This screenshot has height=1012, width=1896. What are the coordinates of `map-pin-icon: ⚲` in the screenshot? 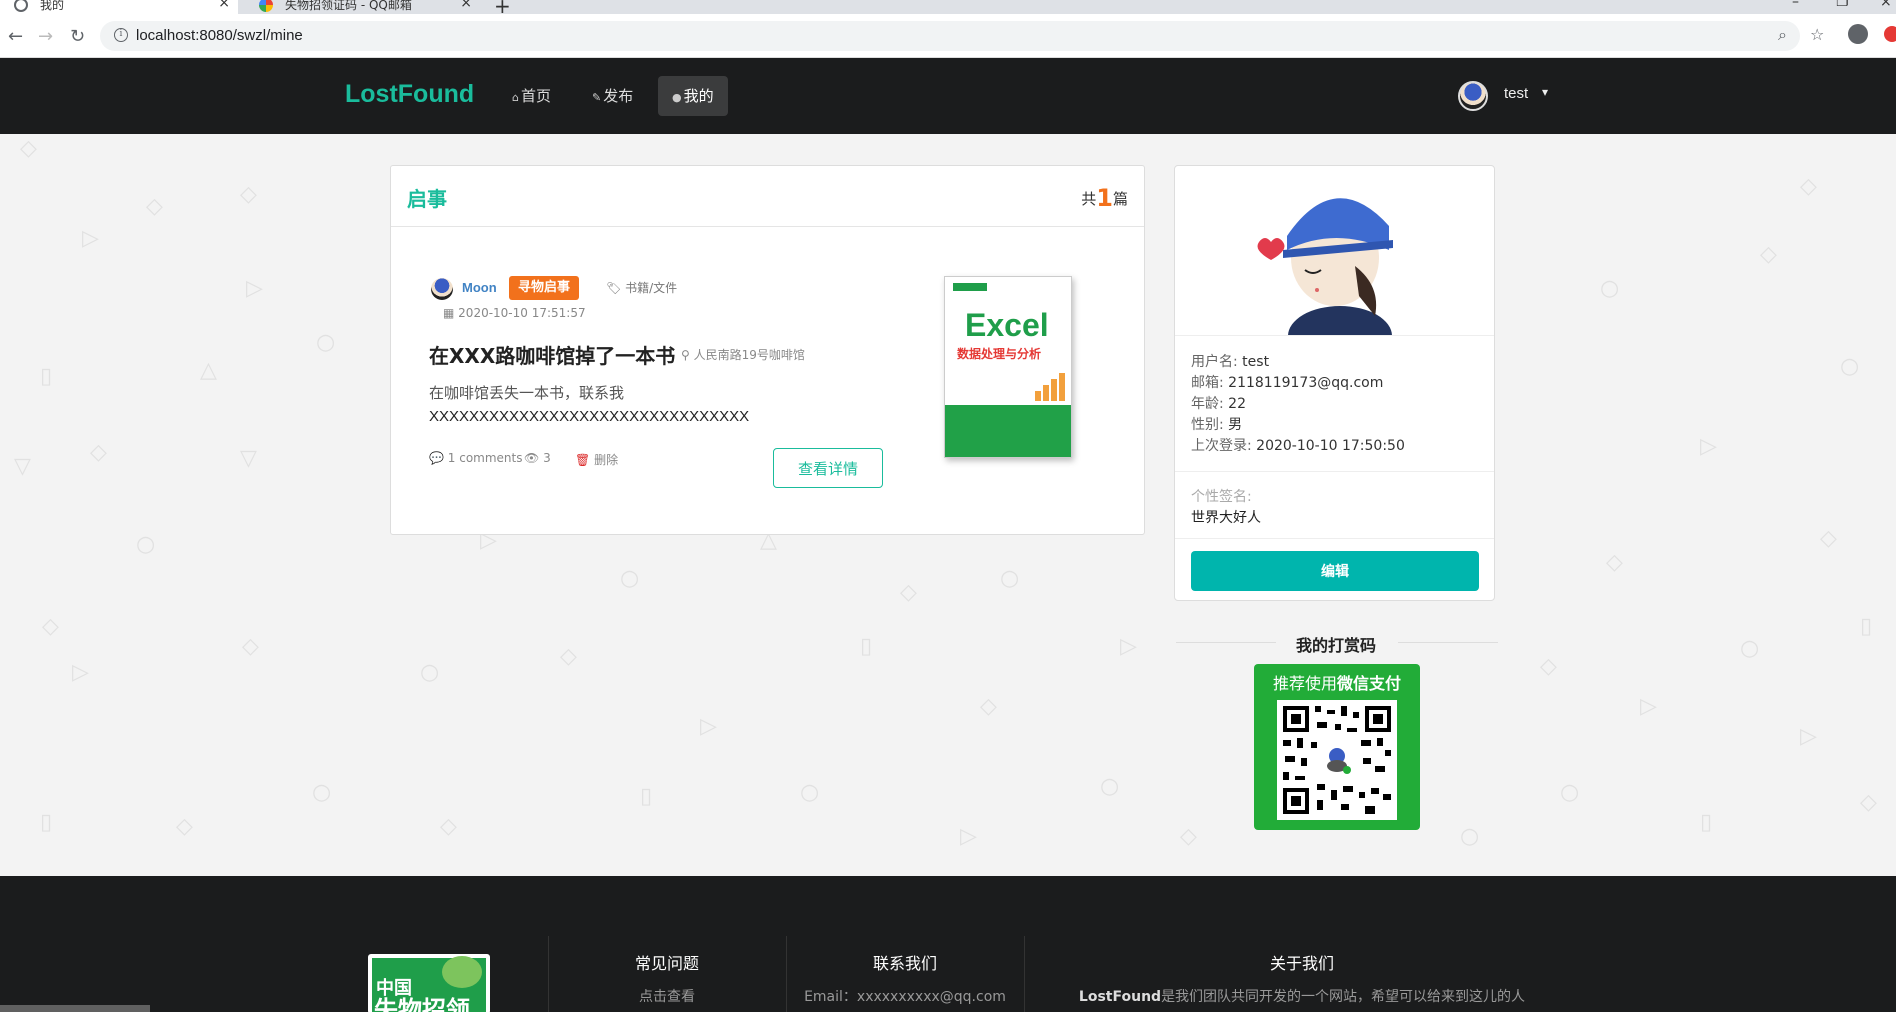 It's located at (685, 355).